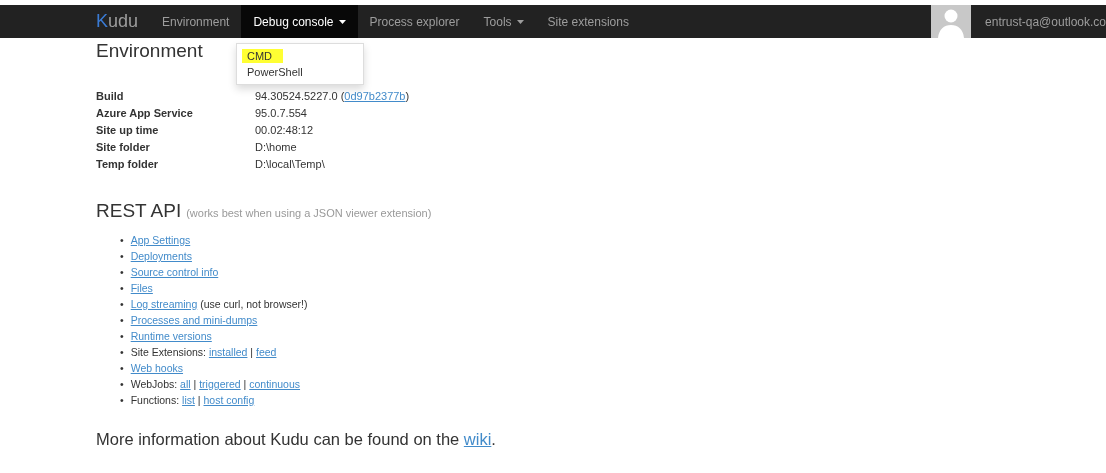  I want to click on text: WebJobs:, so click(154, 384).